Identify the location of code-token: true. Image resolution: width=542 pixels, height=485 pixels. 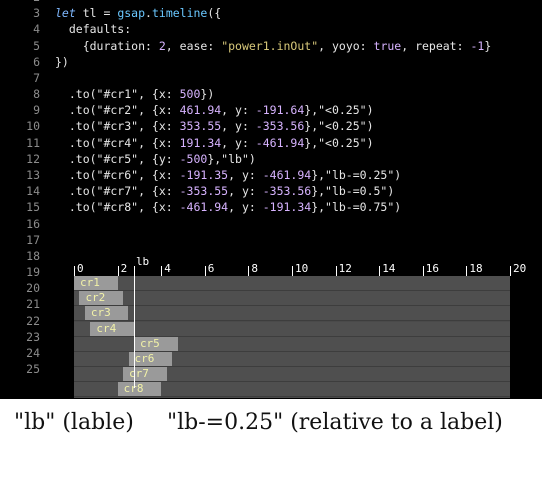
(387, 45).